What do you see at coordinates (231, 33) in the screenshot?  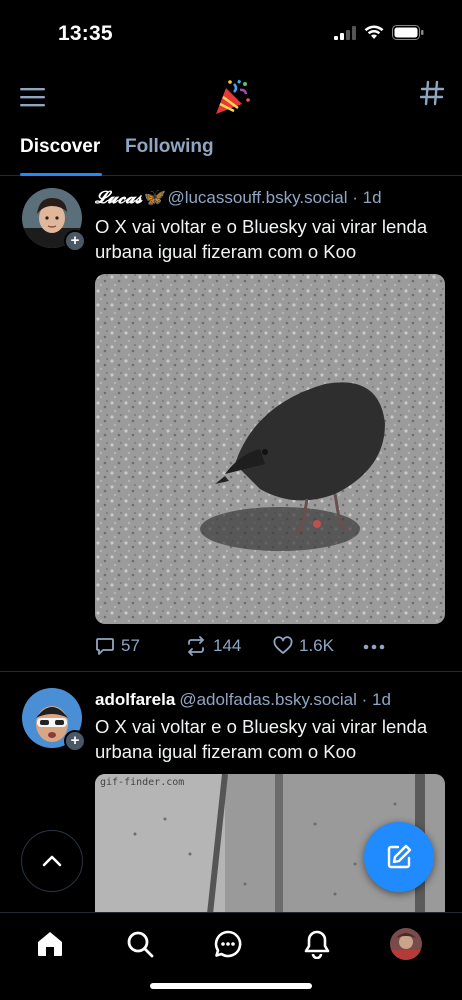 I see `status-bar: 13:35` at bounding box center [231, 33].